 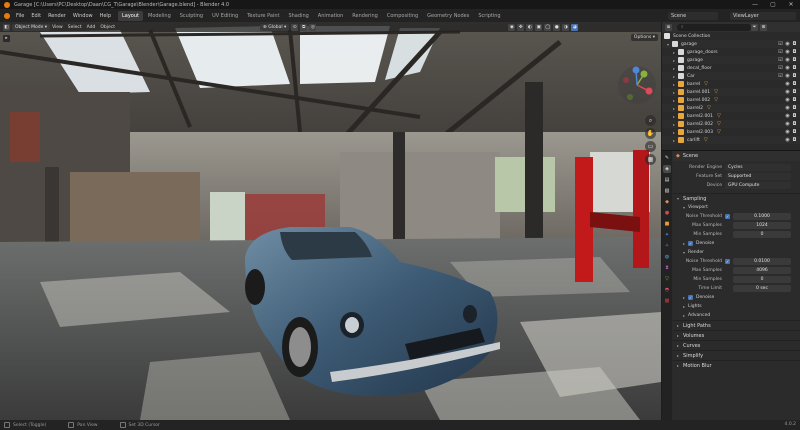 What do you see at coordinates (758, 185) in the screenshot?
I see `device-dropdown: GPU Compute` at bounding box center [758, 185].